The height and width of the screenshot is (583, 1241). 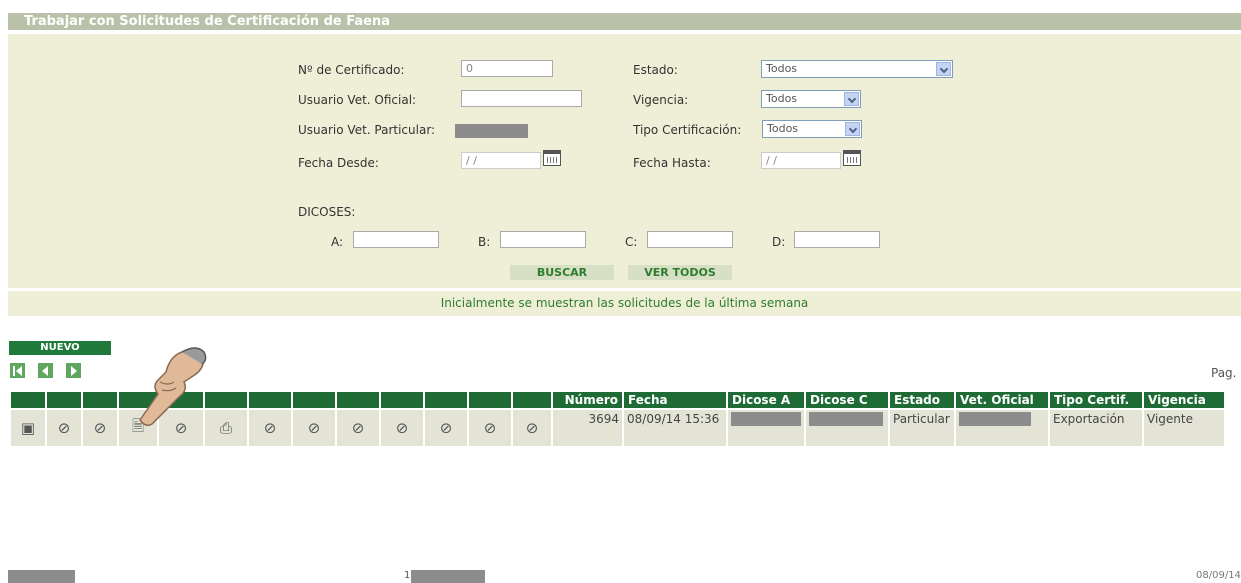 I want to click on dicose-a-input, so click(x=396, y=239).